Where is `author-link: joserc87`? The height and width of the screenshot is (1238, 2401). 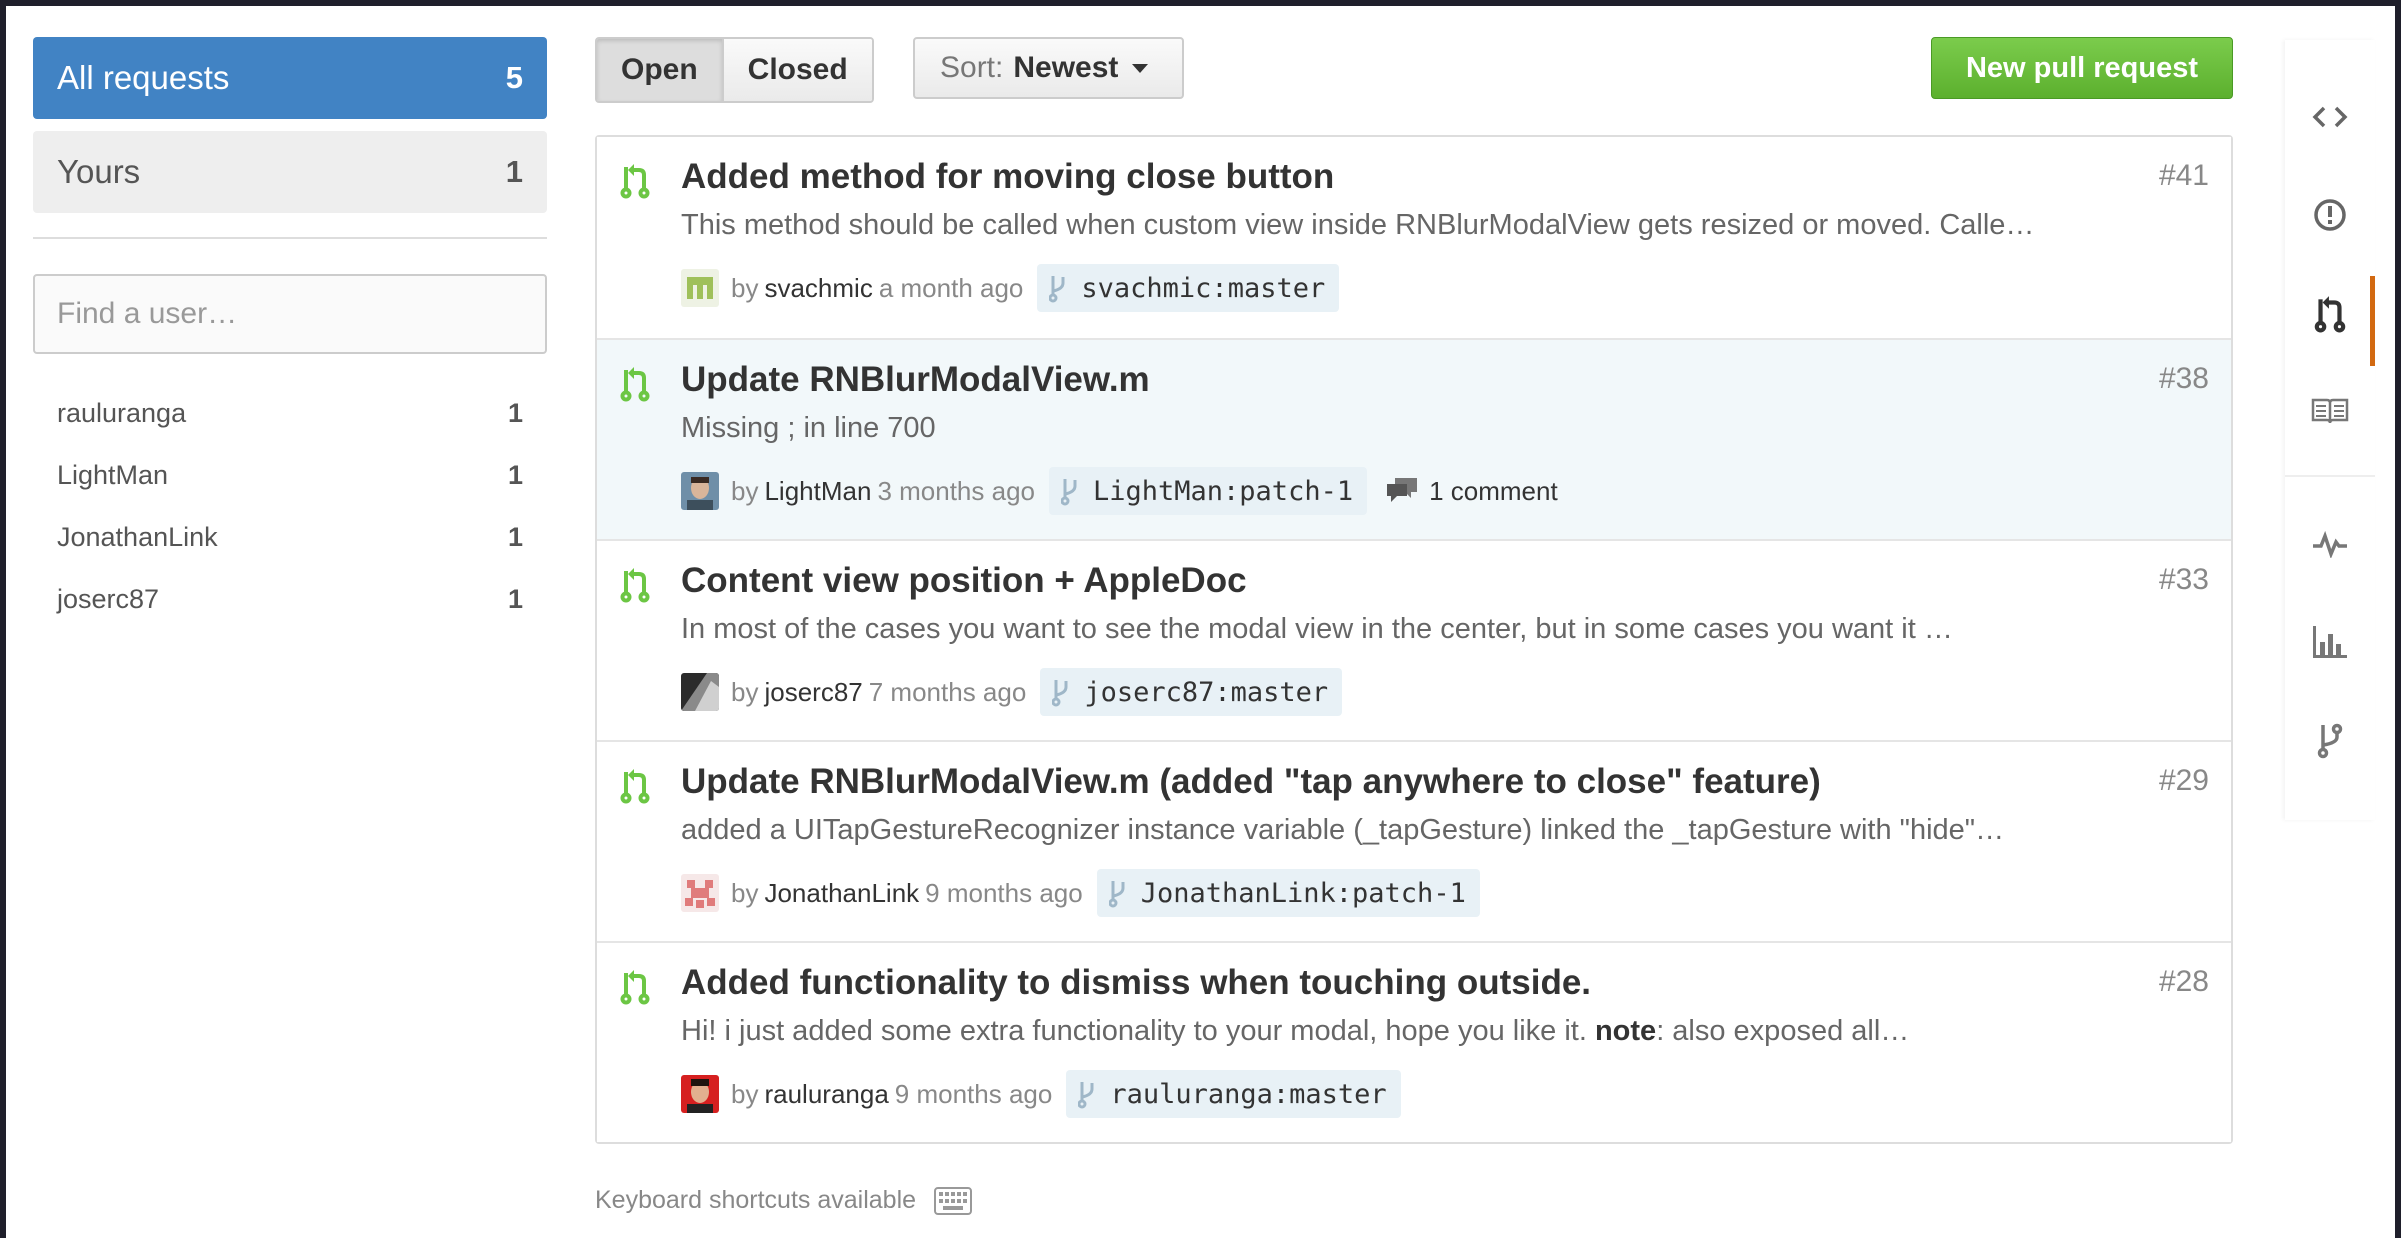 author-link: joserc87 is located at coordinates (813, 692).